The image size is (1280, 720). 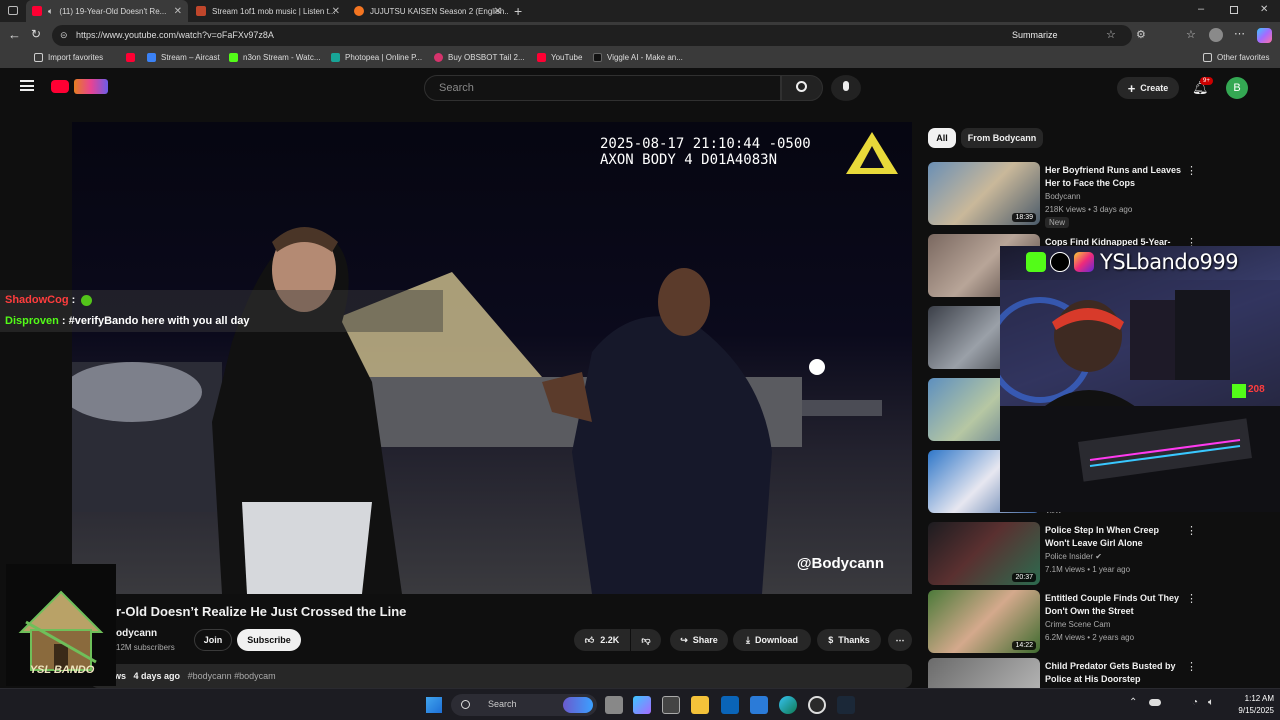 I want to click on star-icon: ☆, so click(x=1111, y=34).